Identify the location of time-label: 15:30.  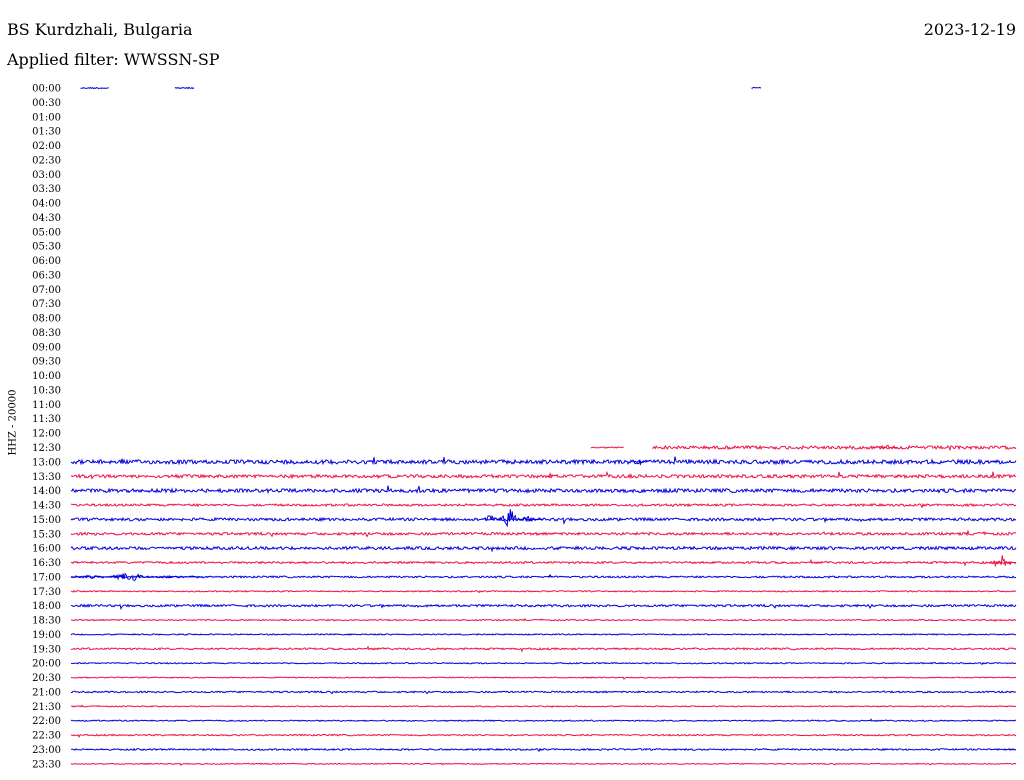
(46, 534).